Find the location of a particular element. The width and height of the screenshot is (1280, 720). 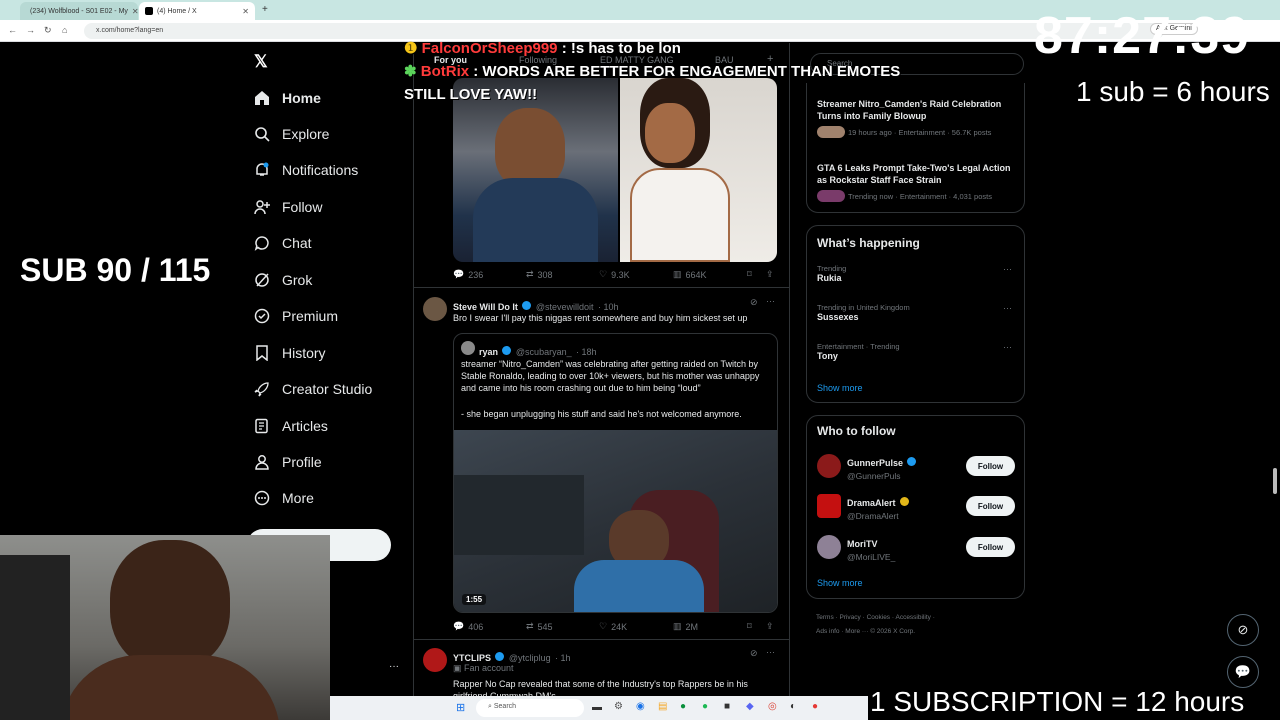

views-button: ▥ 664K is located at coordinates (690, 274).